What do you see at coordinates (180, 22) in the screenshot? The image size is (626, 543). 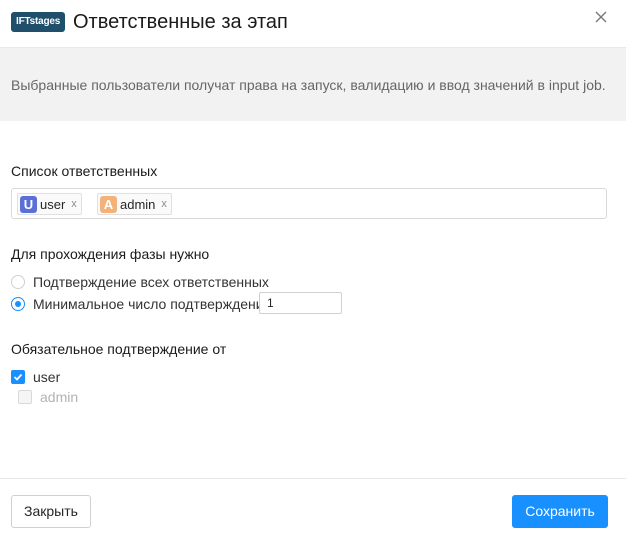 I see `modal-title: Ответственные за этап` at bounding box center [180, 22].